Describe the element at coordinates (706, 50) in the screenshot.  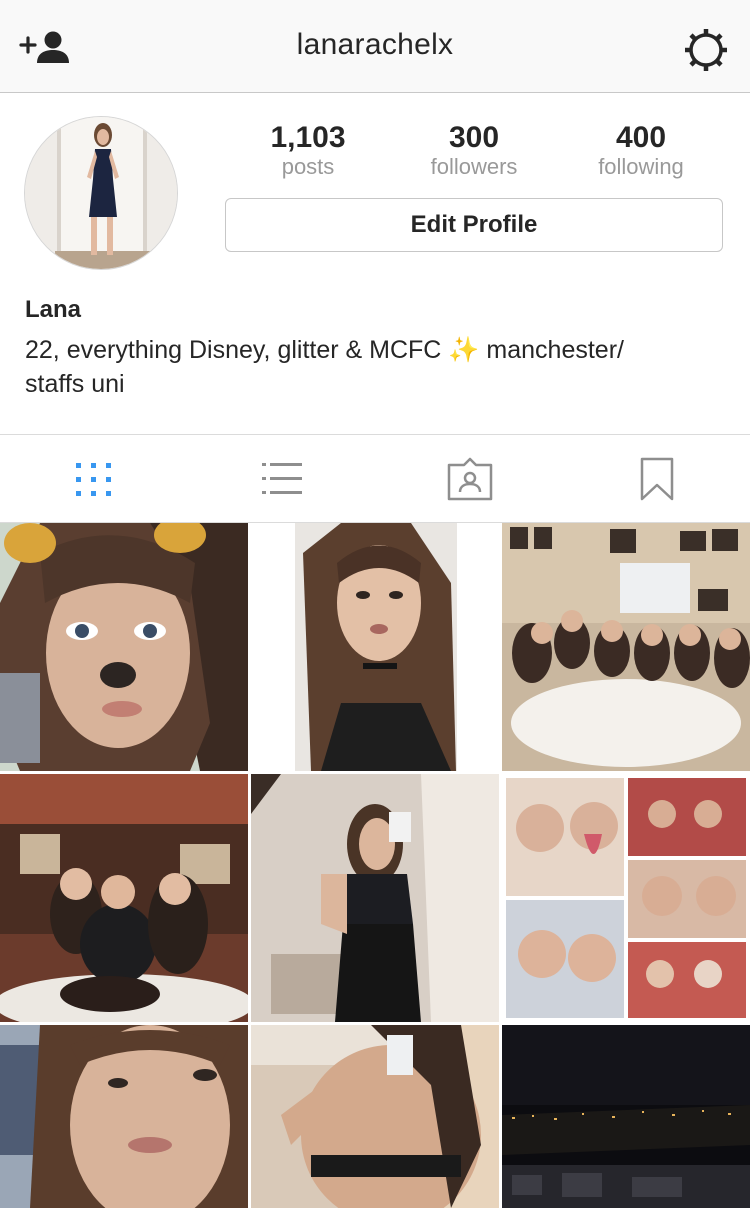
I see `settings-gear-icon` at that location.